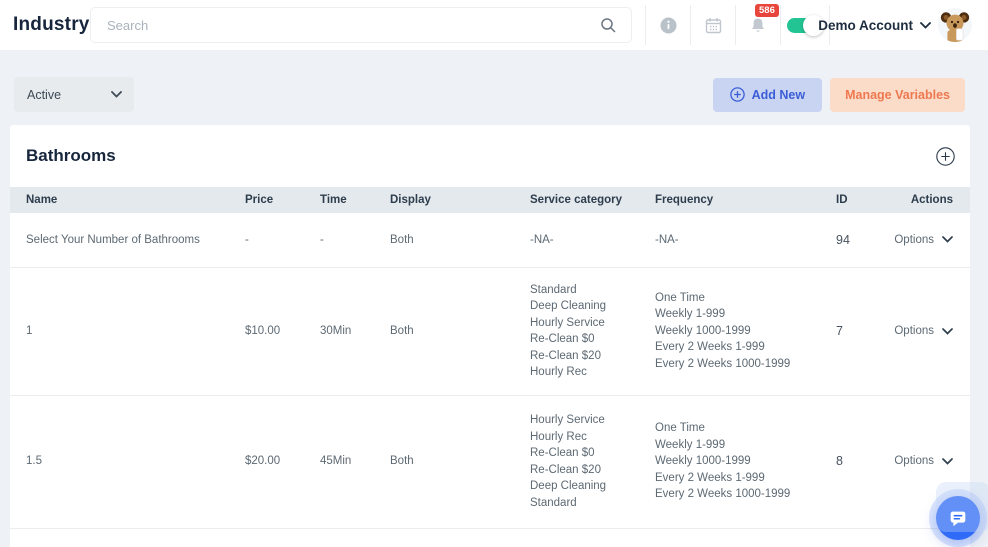 This screenshot has height=547, width=988. I want to click on topbar: Industry Search 586 Demo Account, so click(494, 25).